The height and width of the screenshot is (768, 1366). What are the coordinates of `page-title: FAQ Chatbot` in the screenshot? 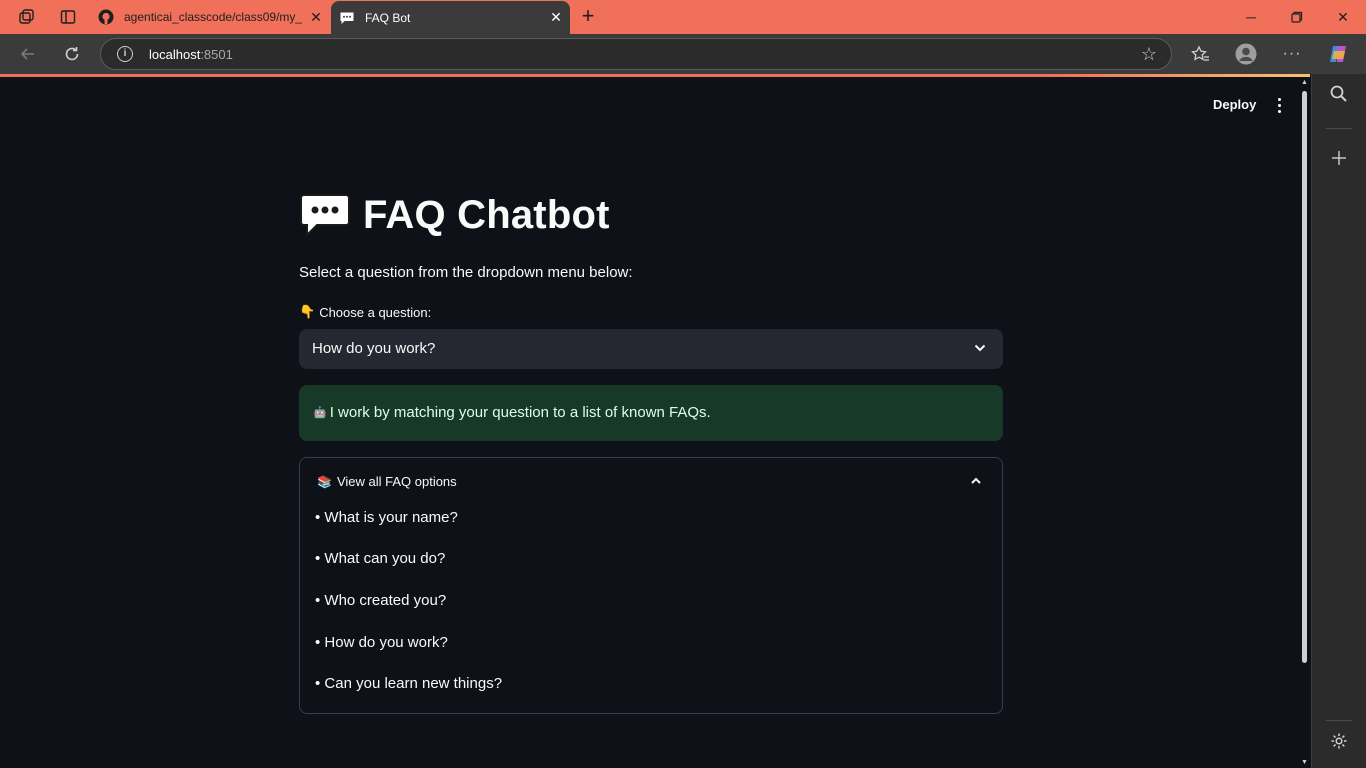 It's located at (454, 215).